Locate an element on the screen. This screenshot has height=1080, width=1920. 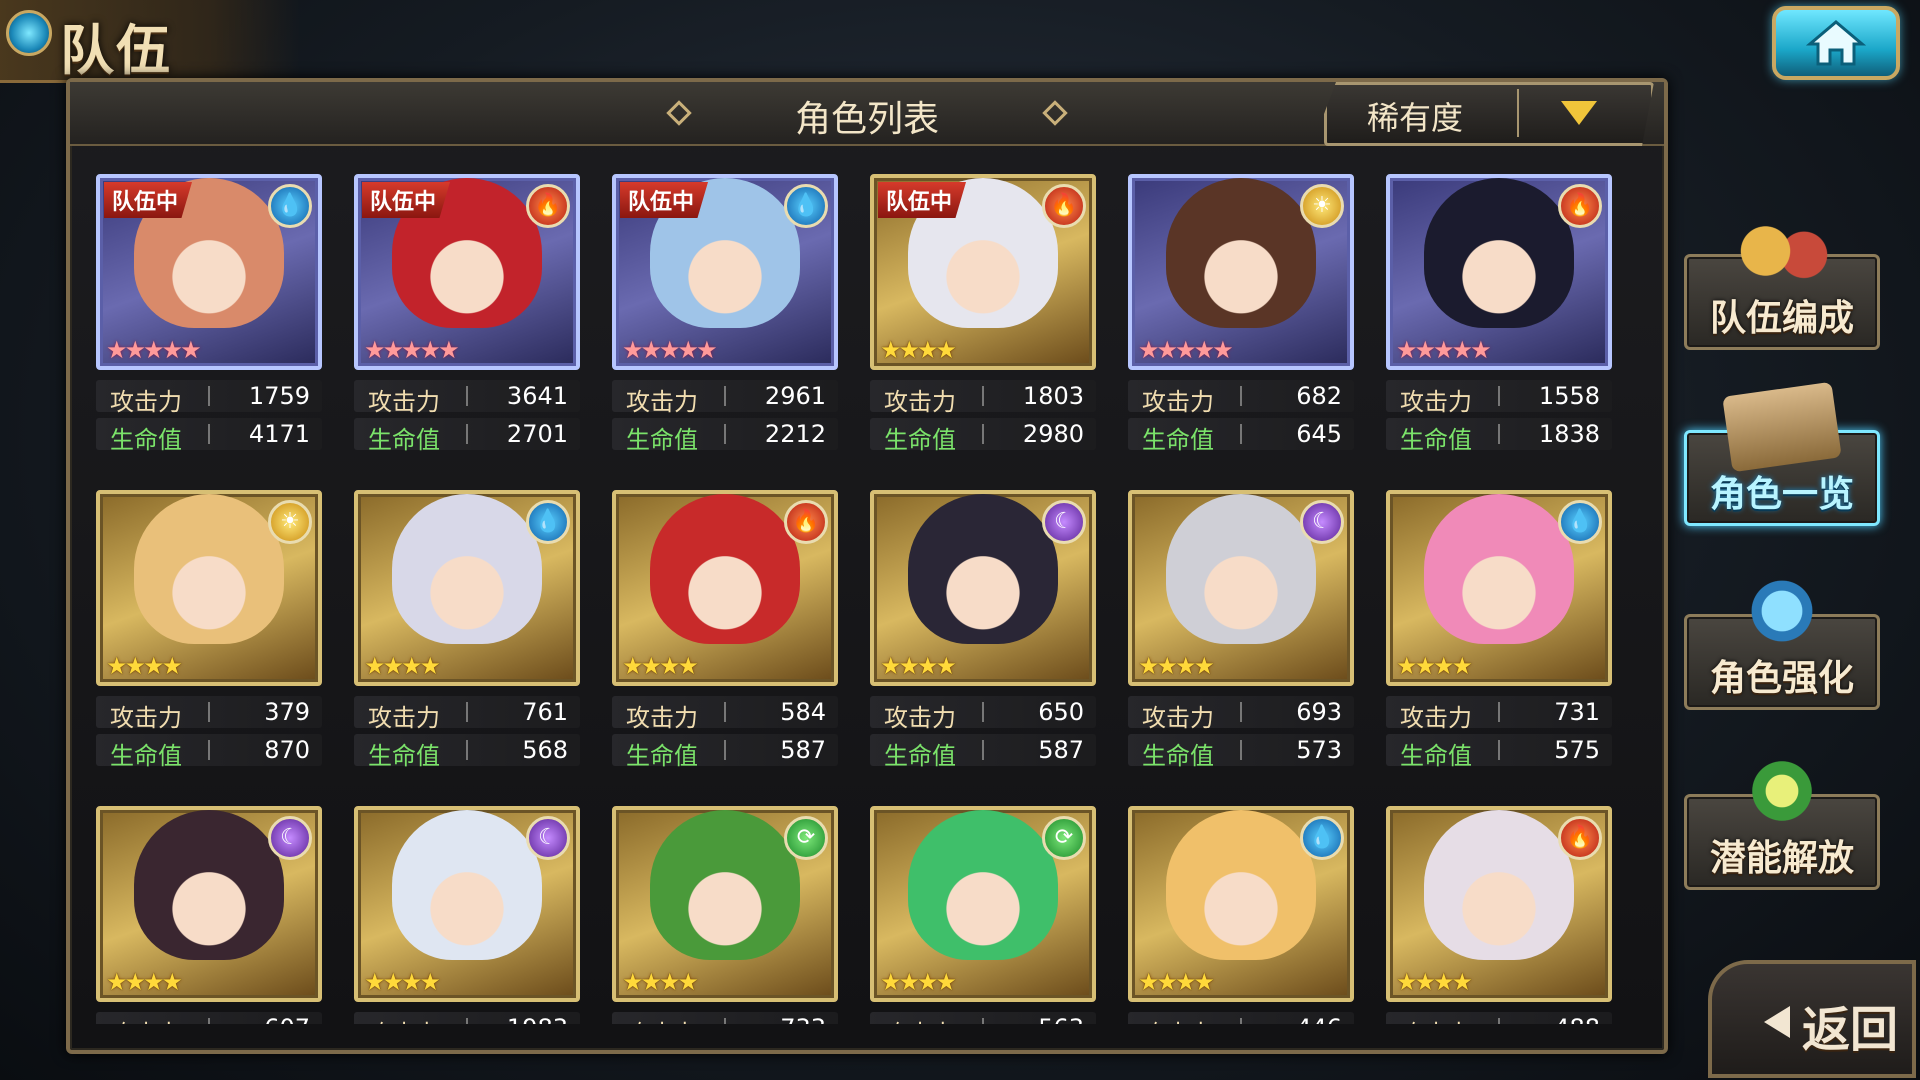
character-card: 🔥★★★★攻击力488生命值 is located at coordinates (1499, 915).